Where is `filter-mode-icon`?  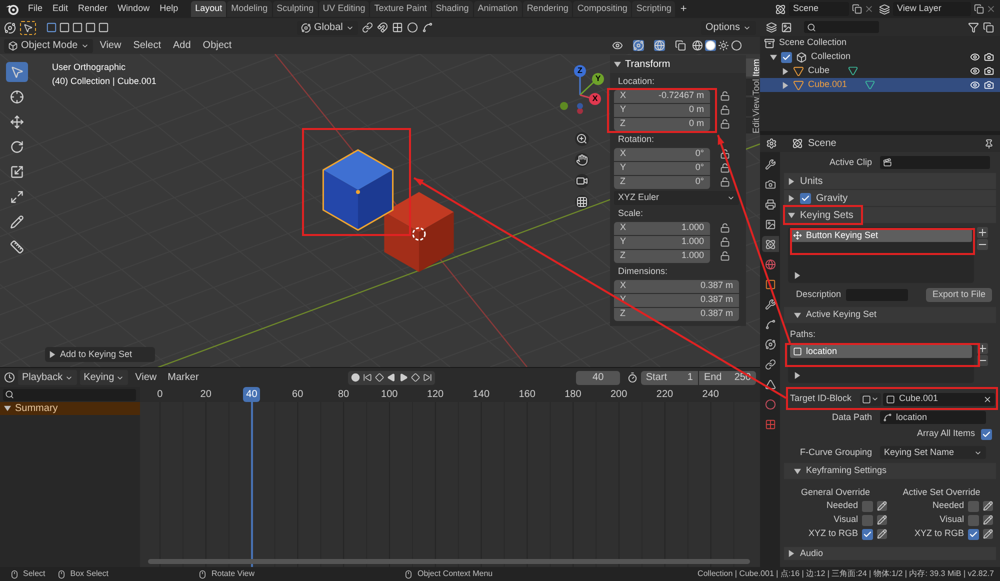 filter-mode-icon is located at coordinates (786, 27).